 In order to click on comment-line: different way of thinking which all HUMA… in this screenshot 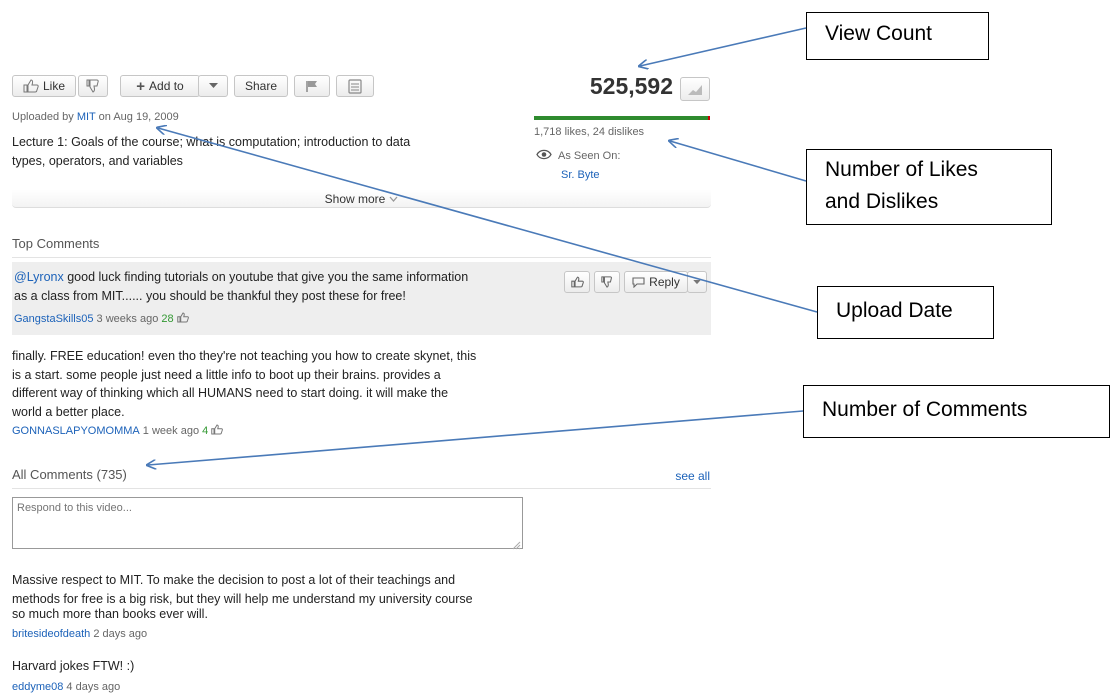, I will do `click(230, 393)`.